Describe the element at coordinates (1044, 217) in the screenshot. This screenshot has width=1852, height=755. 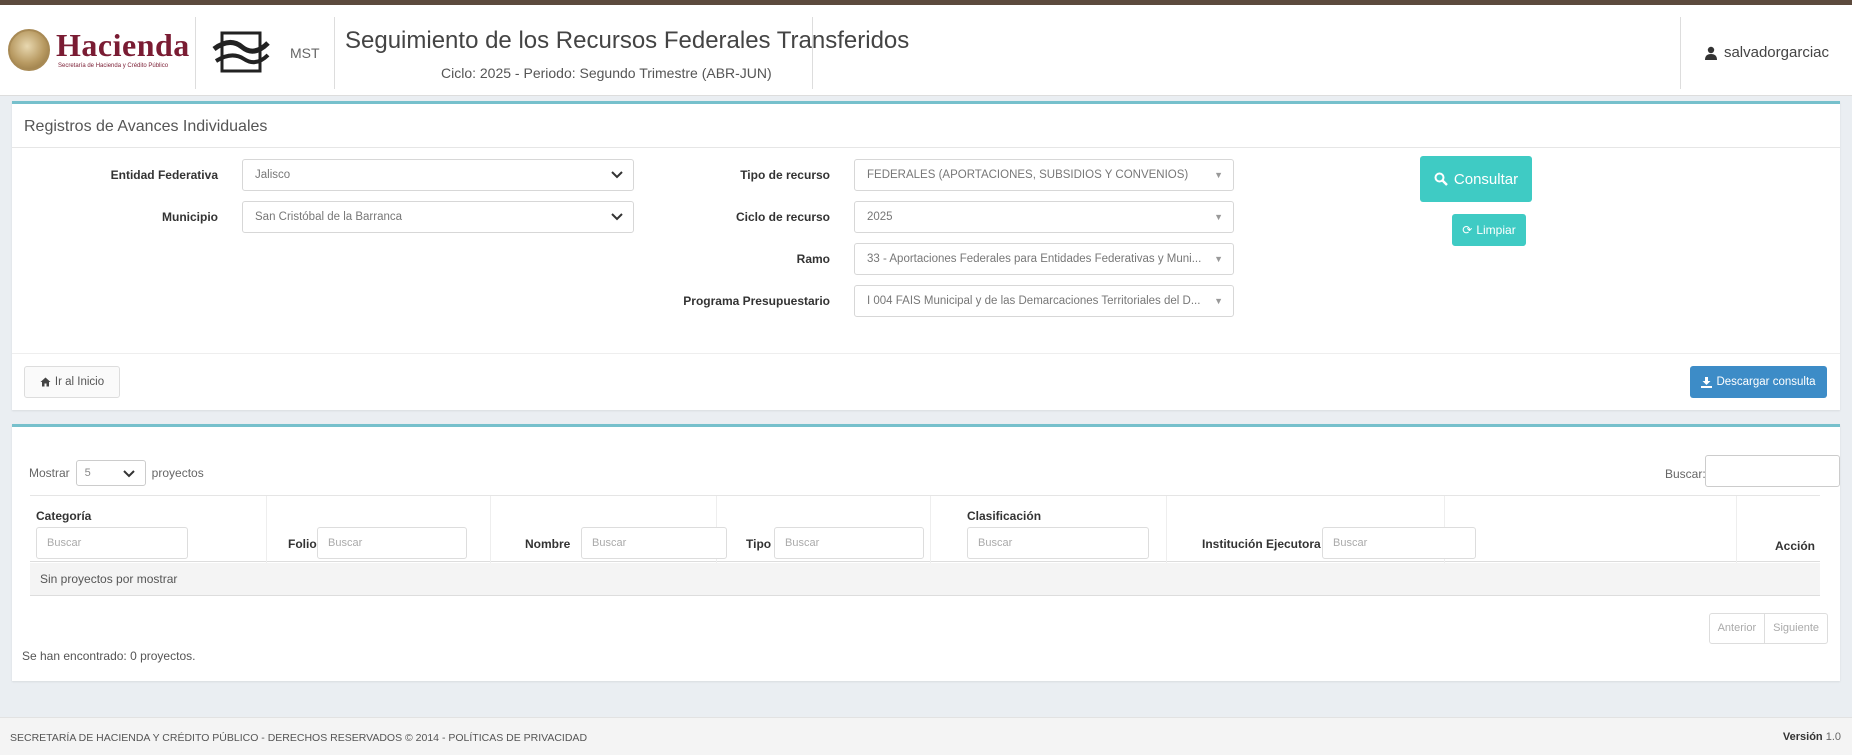
I see `ciclo-recurso-select: 2025 ▼` at that location.